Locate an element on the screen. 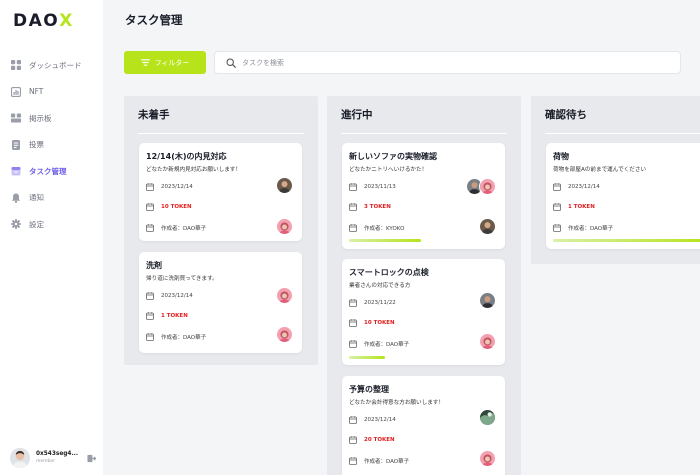 The width and height of the screenshot is (700, 475). card-date-row: 2023/11/22 is located at coordinates (372, 303).